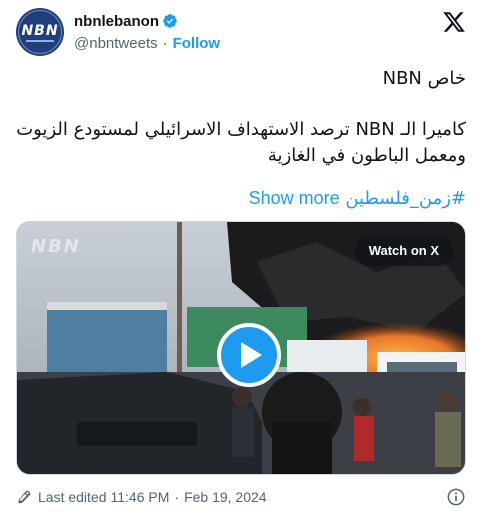 This screenshot has width=482, height=522. I want to click on video-watermark: NBN, so click(56, 246).